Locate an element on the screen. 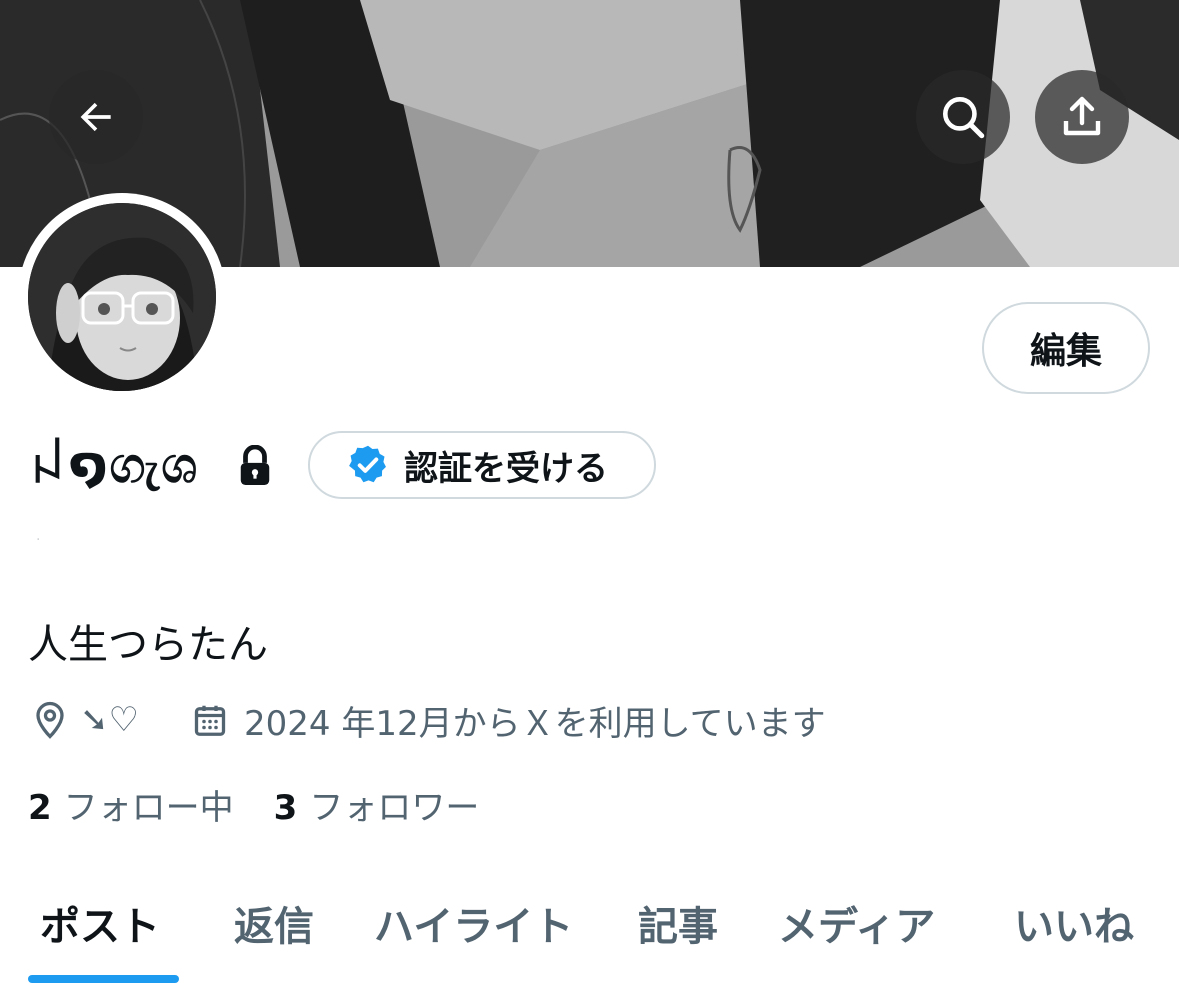 The image size is (1179, 984). following-label: フォロー中 is located at coordinates (148, 808).